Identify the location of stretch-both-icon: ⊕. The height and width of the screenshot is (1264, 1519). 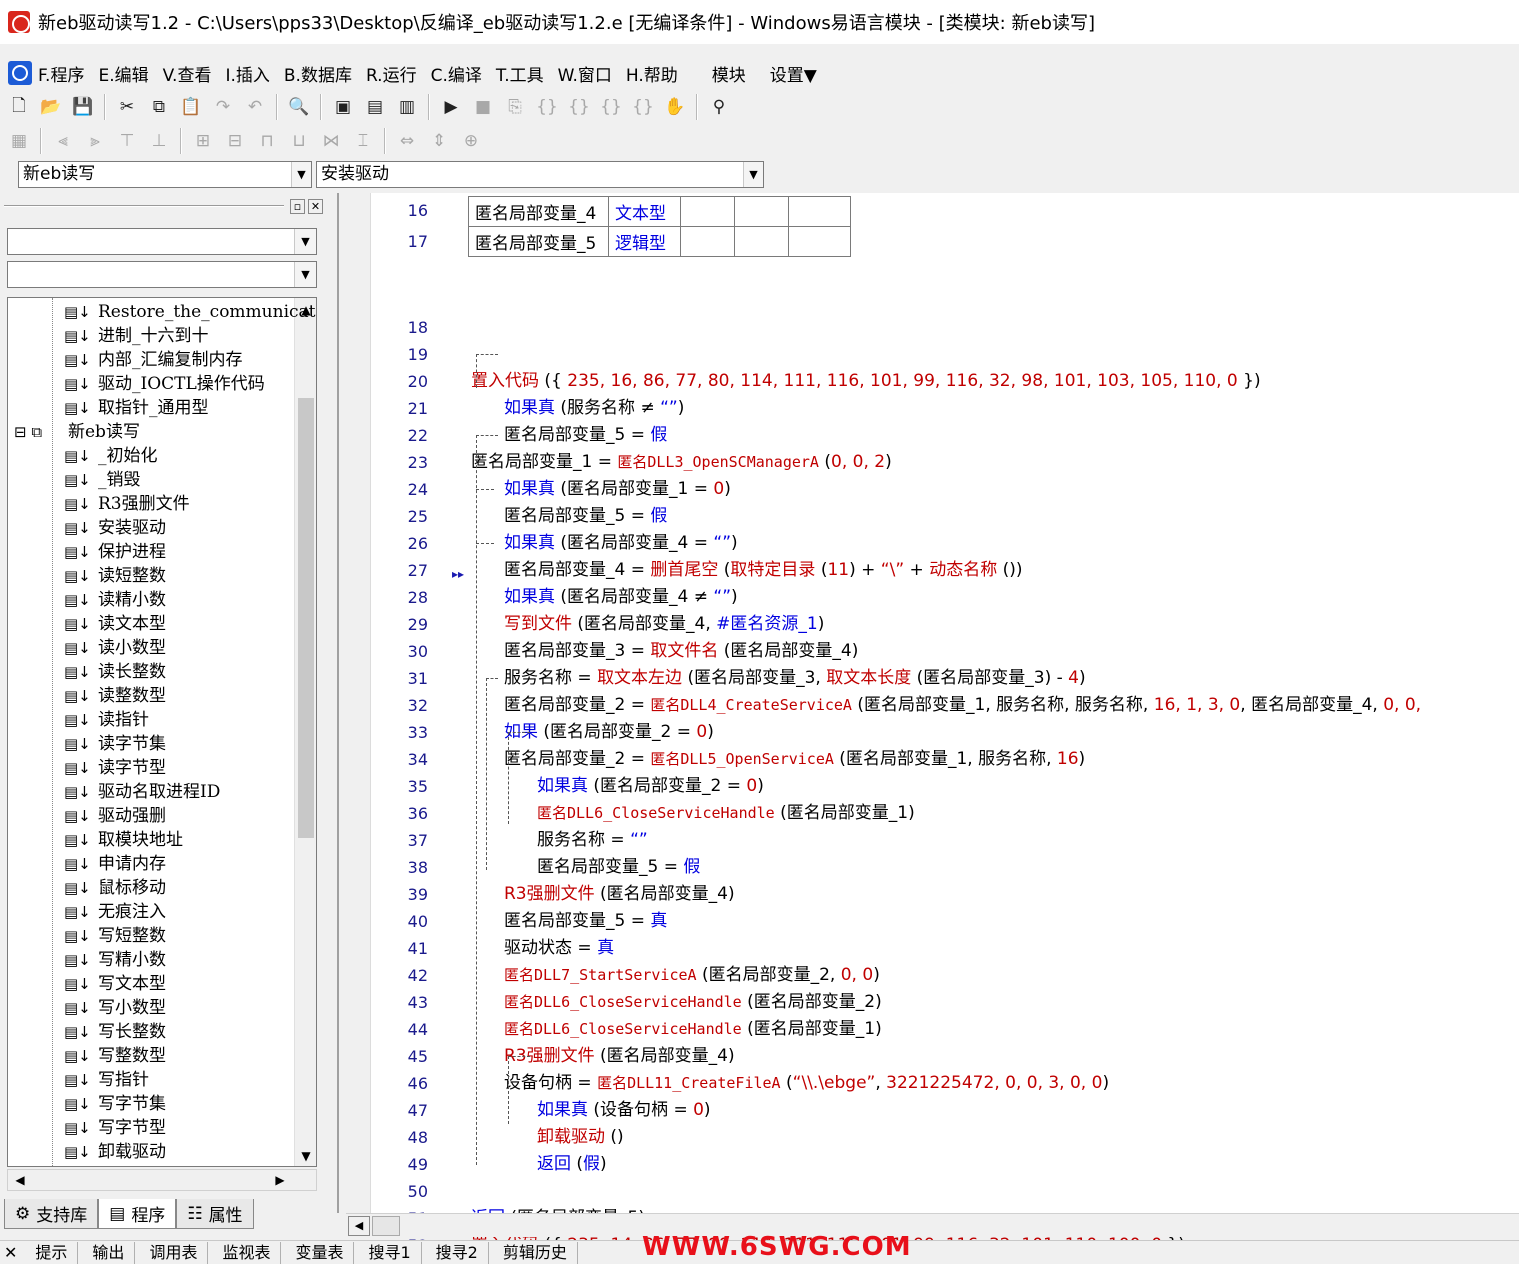
(471, 141).